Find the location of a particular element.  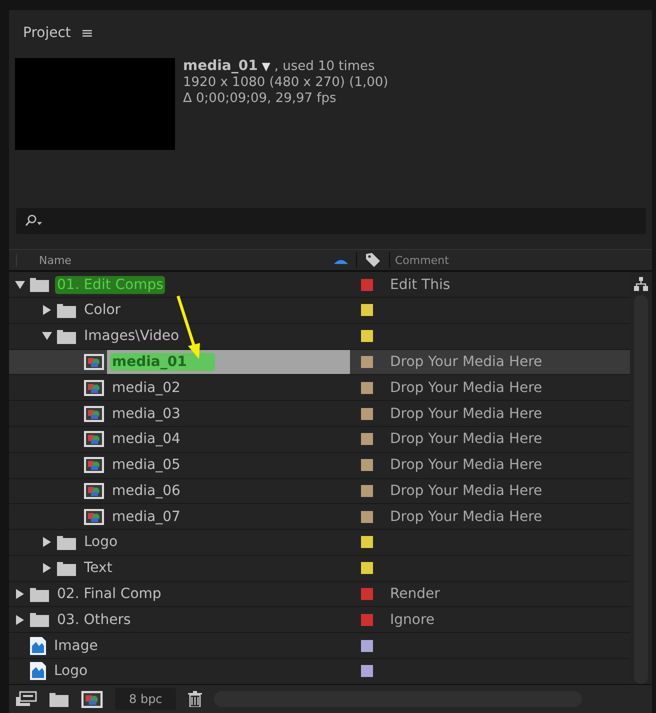

comment-text: Edit This is located at coordinates (419, 284).